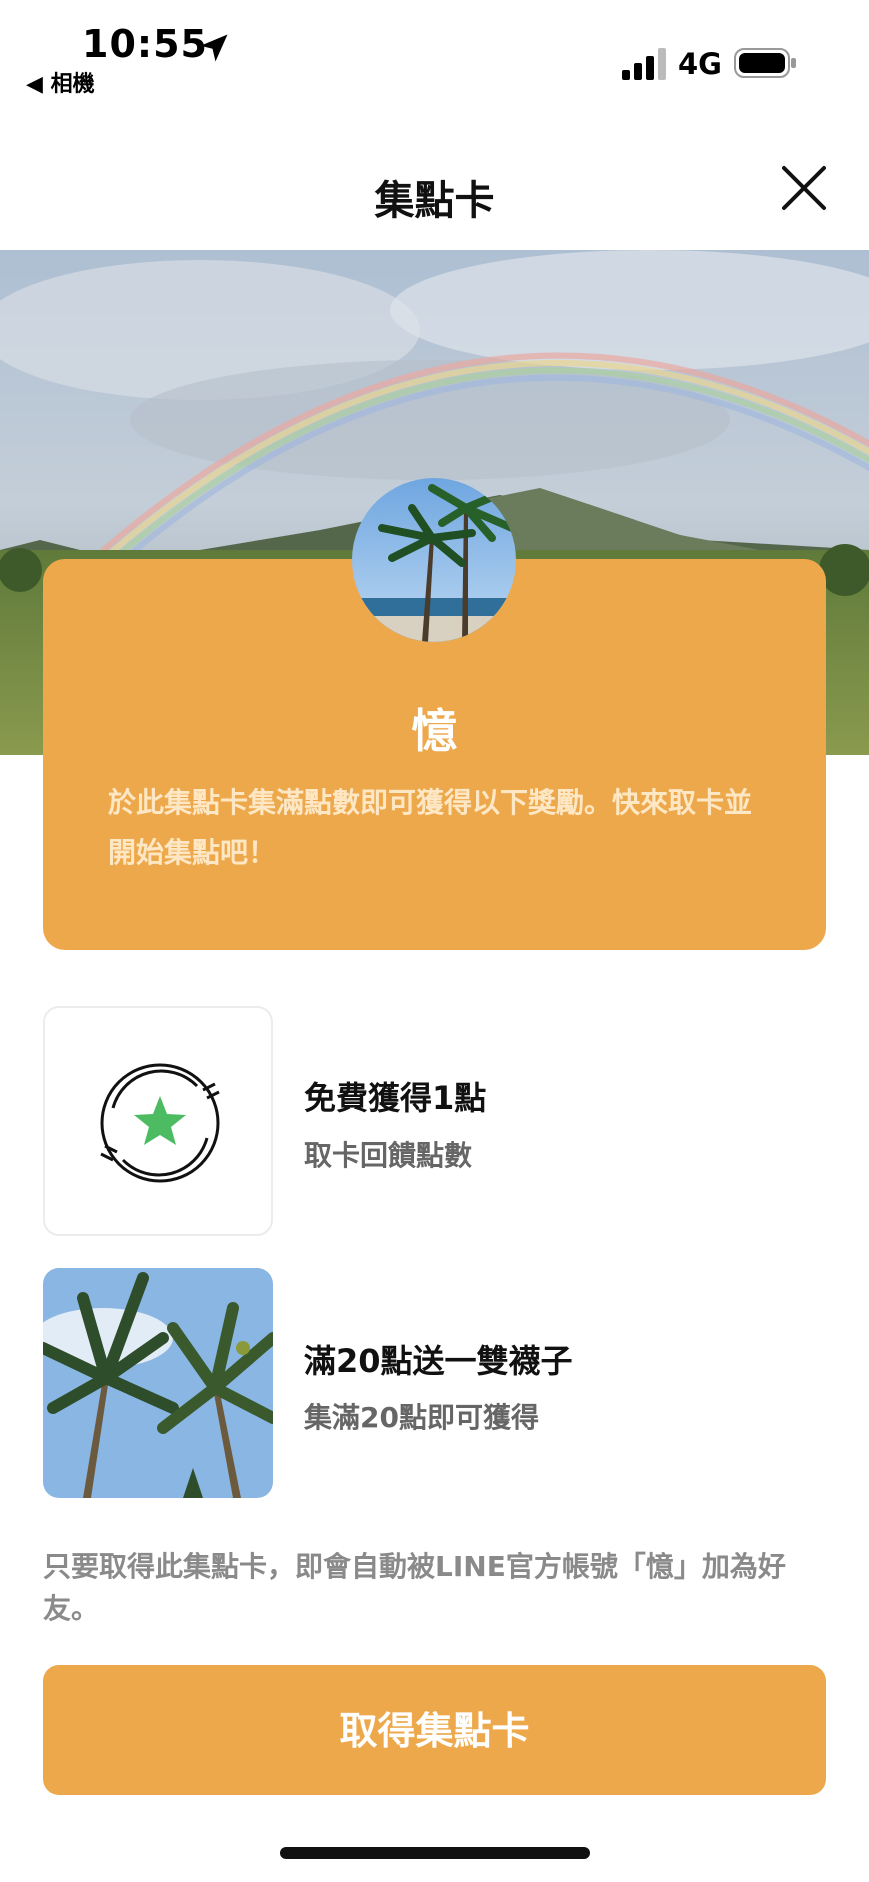  I want to click on page-title: 集點卡, so click(434, 201).